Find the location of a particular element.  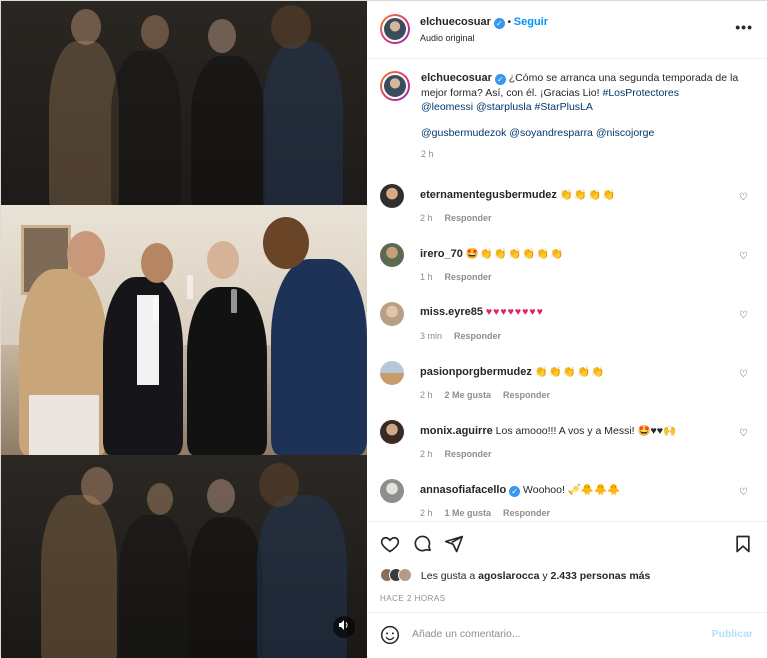

heart-icon is located at coordinates (390, 544).